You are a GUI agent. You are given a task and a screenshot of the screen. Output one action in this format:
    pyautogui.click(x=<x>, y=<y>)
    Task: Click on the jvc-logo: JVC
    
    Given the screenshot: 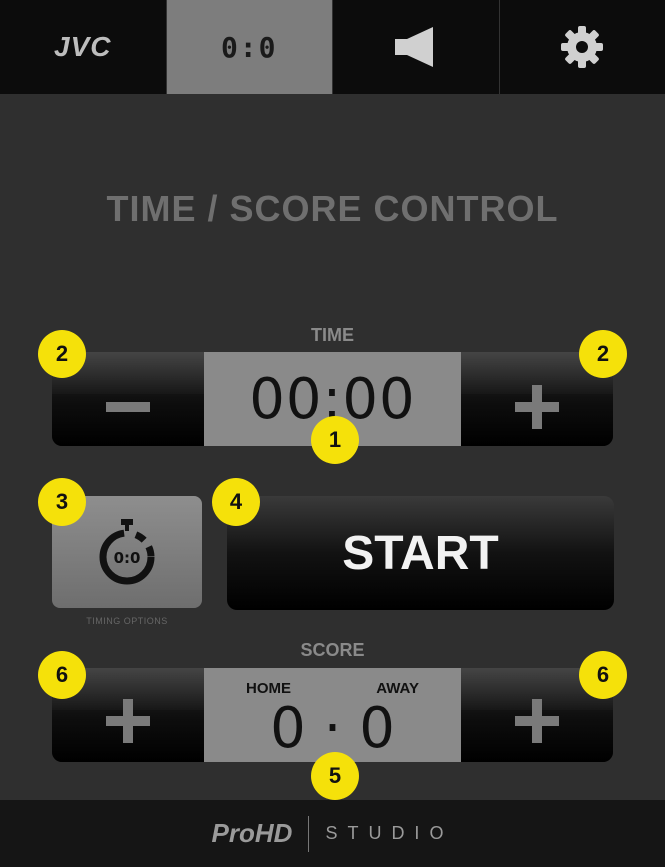 What is the action you would take?
    pyautogui.click(x=83, y=46)
    